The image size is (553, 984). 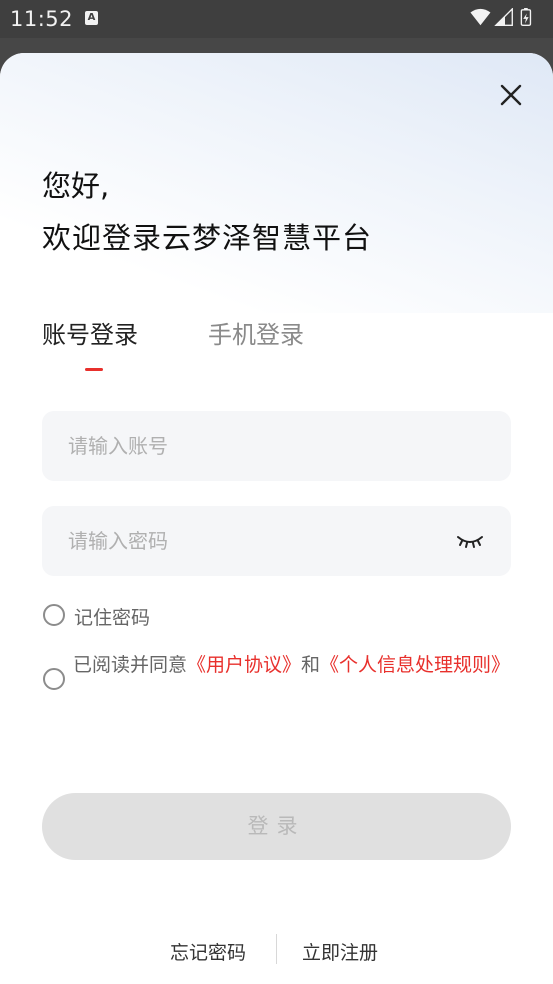 What do you see at coordinates (470, 540) in the screenshot?
I see `eye-closed-icon` at bounding box center [470, 540].